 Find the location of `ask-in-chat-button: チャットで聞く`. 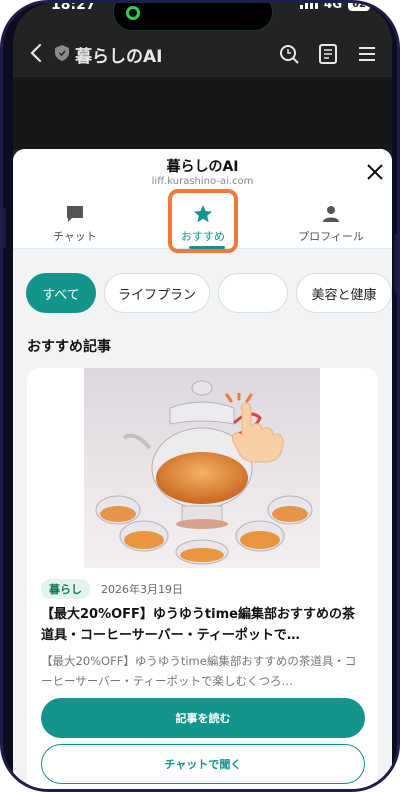

ask-in-chat-button: チャットで聞く is located at coordinates (203, 764).